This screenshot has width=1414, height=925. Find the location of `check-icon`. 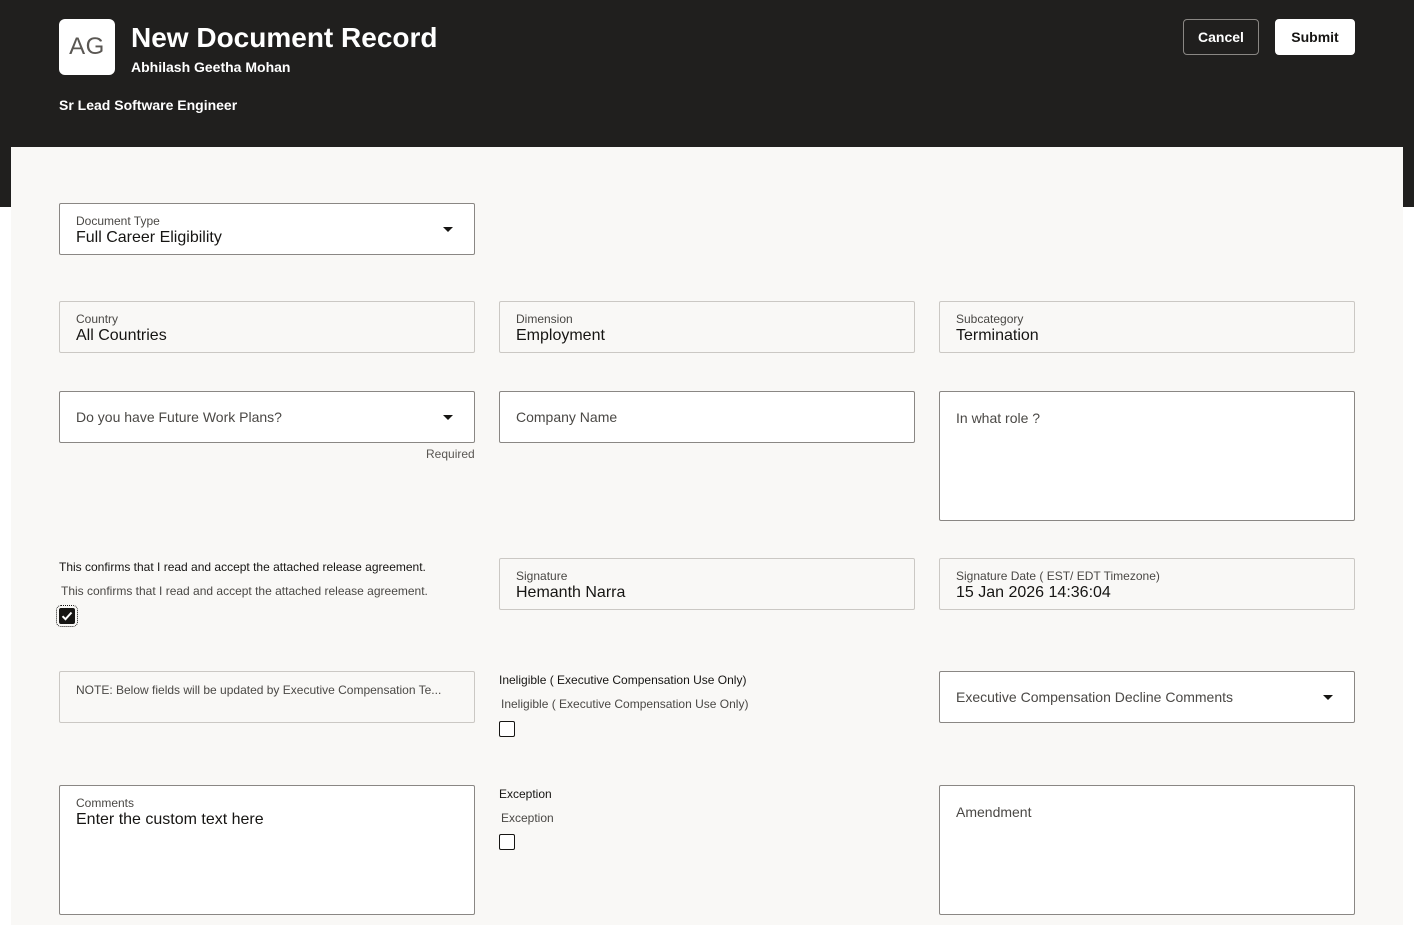

check-icon is located at coordinates (67, 616).